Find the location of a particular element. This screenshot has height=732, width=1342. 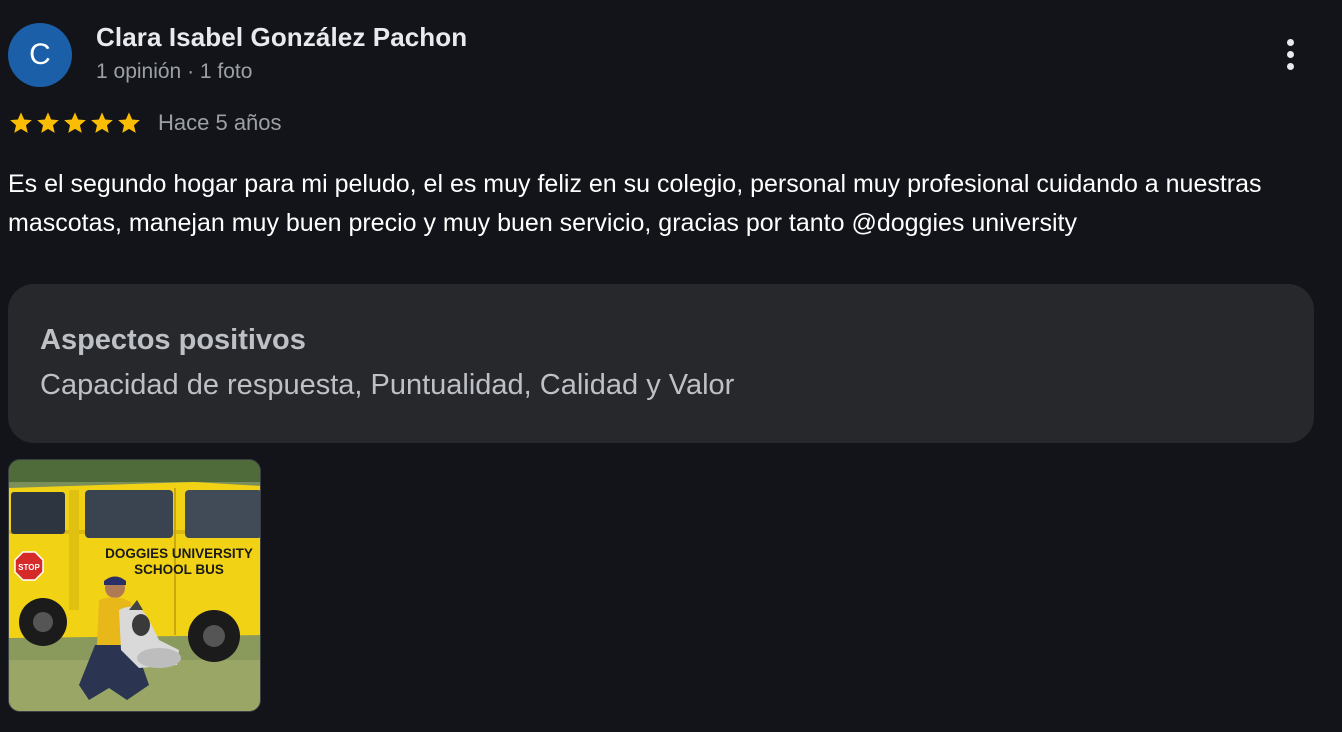

review-photo: DOGGIES UNIVERSITY SCHOOL BUS STOP is located at coordinates (134, 585).